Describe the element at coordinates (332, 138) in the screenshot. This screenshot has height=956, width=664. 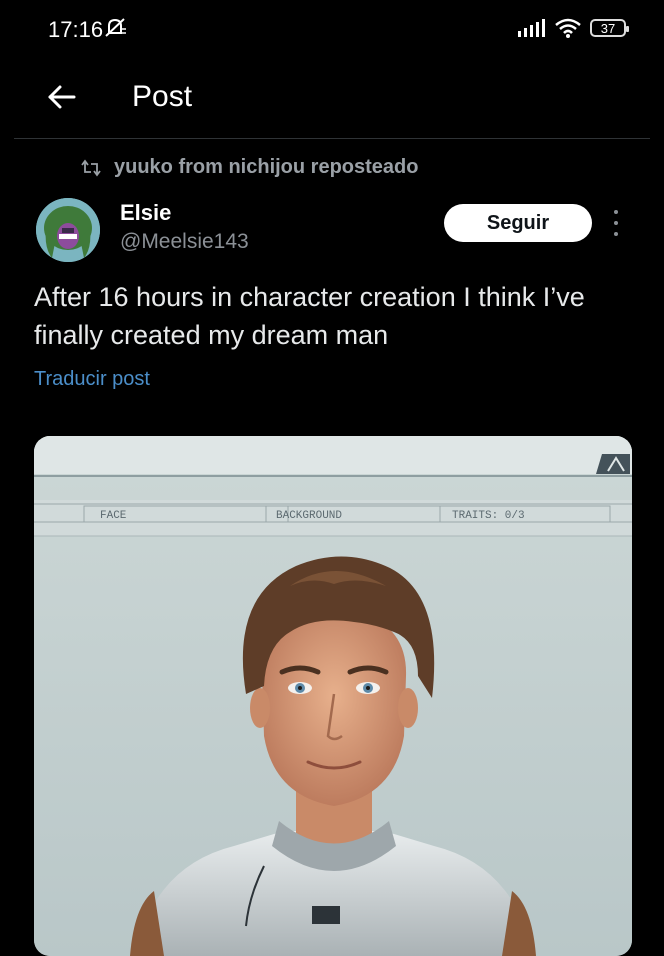
I see `header-divider` at that location.